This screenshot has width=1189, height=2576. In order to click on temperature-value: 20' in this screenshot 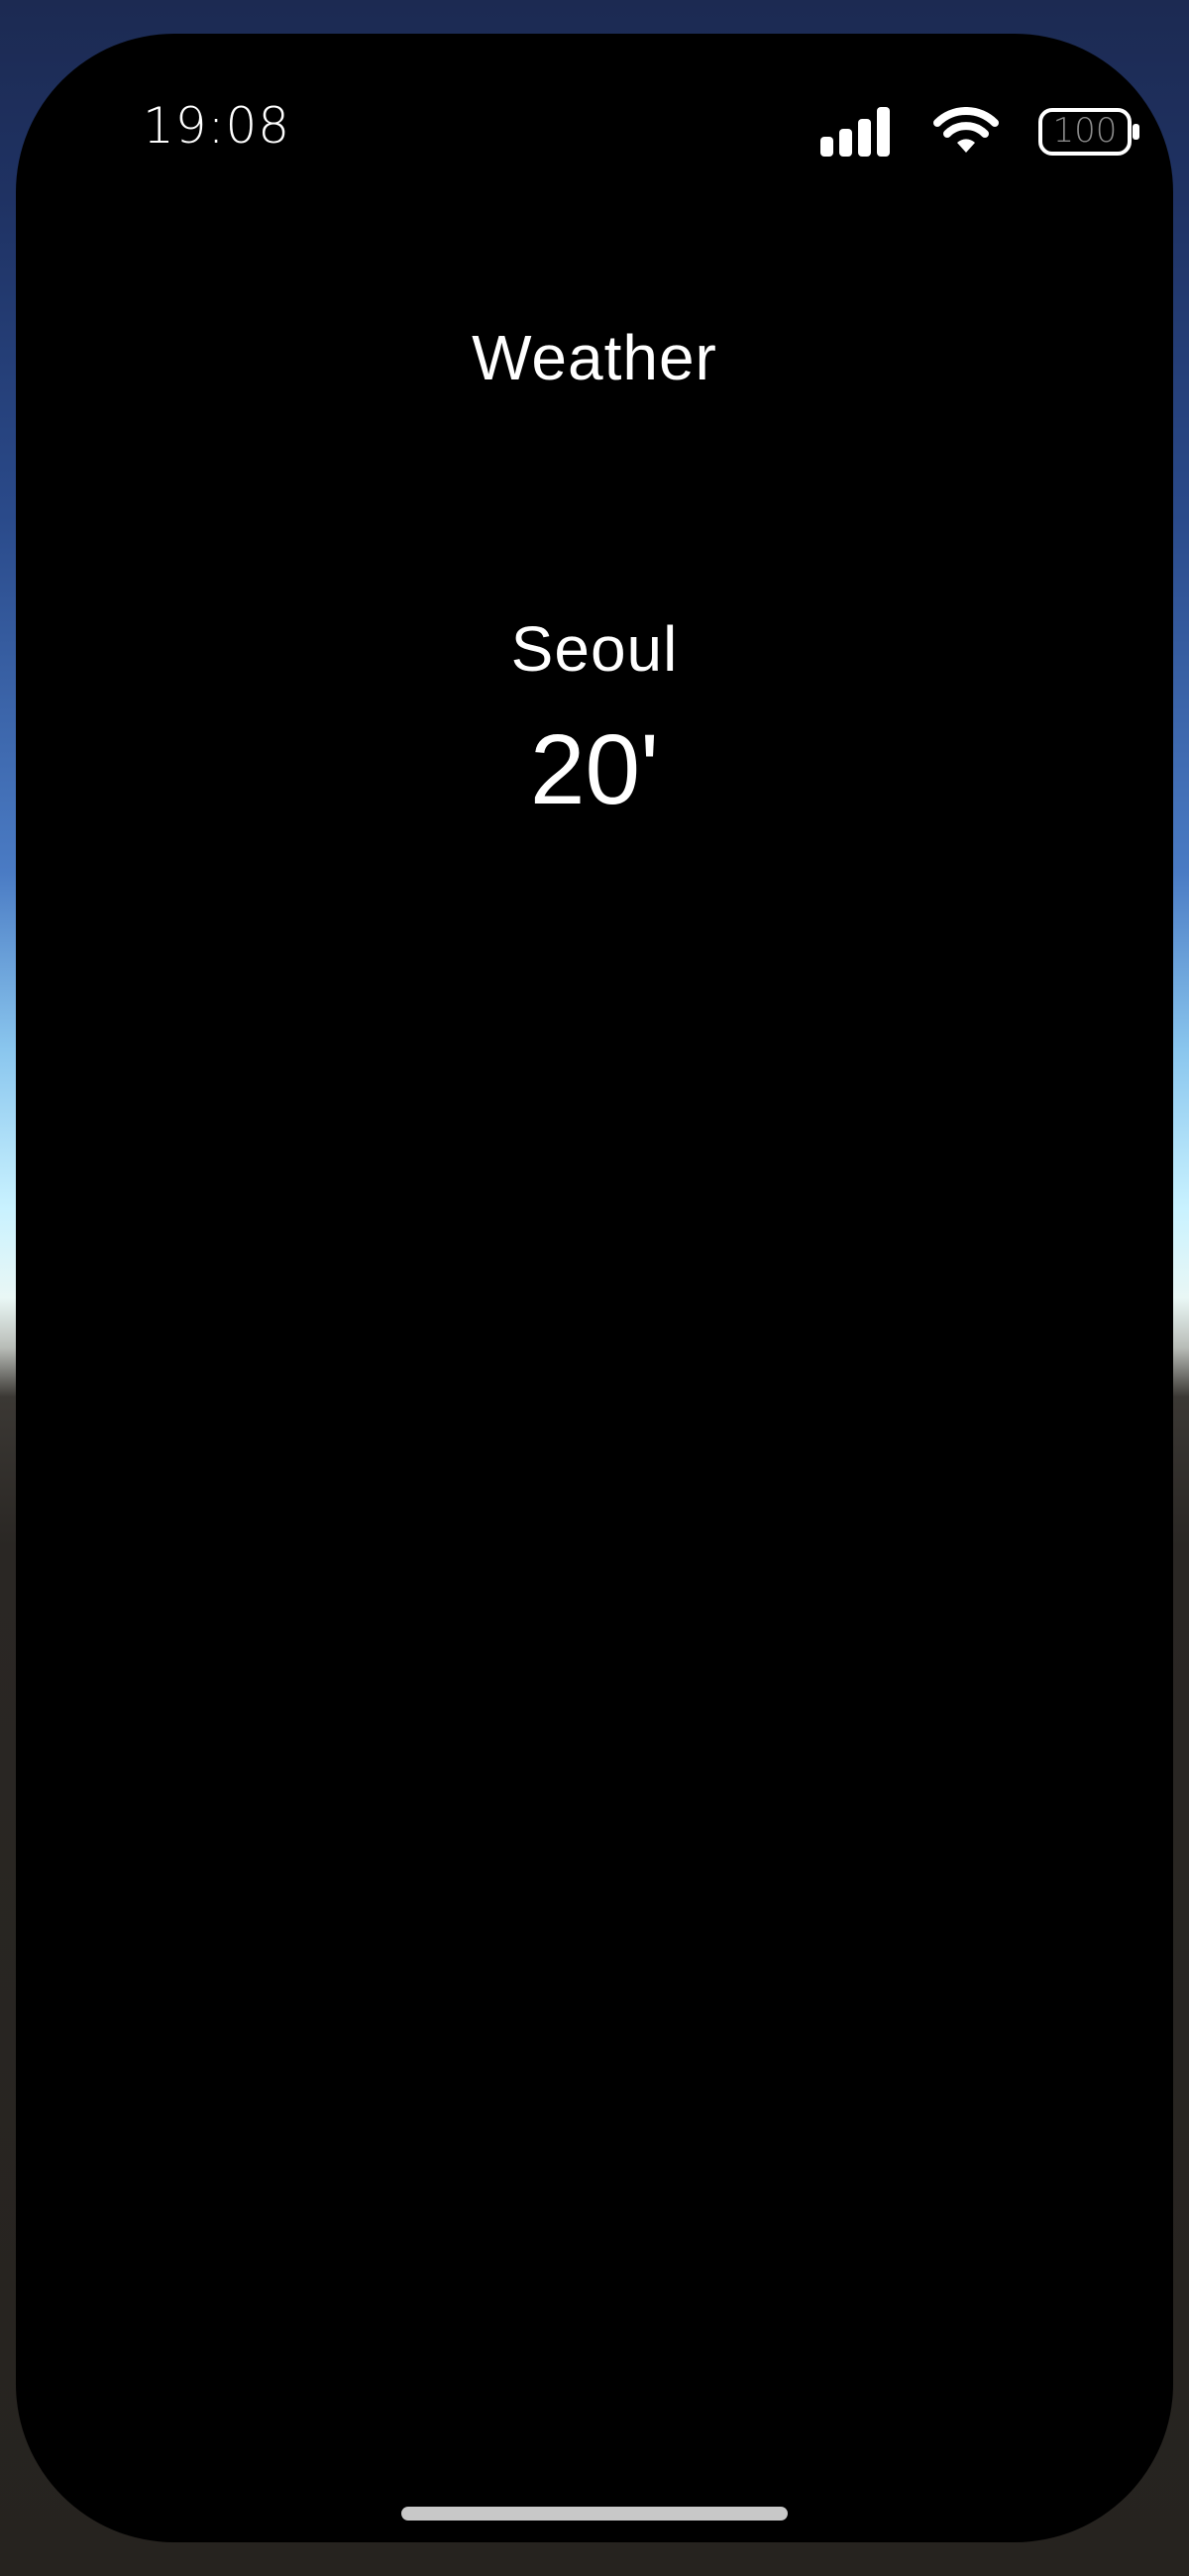, I will do `click(594, 769)`.